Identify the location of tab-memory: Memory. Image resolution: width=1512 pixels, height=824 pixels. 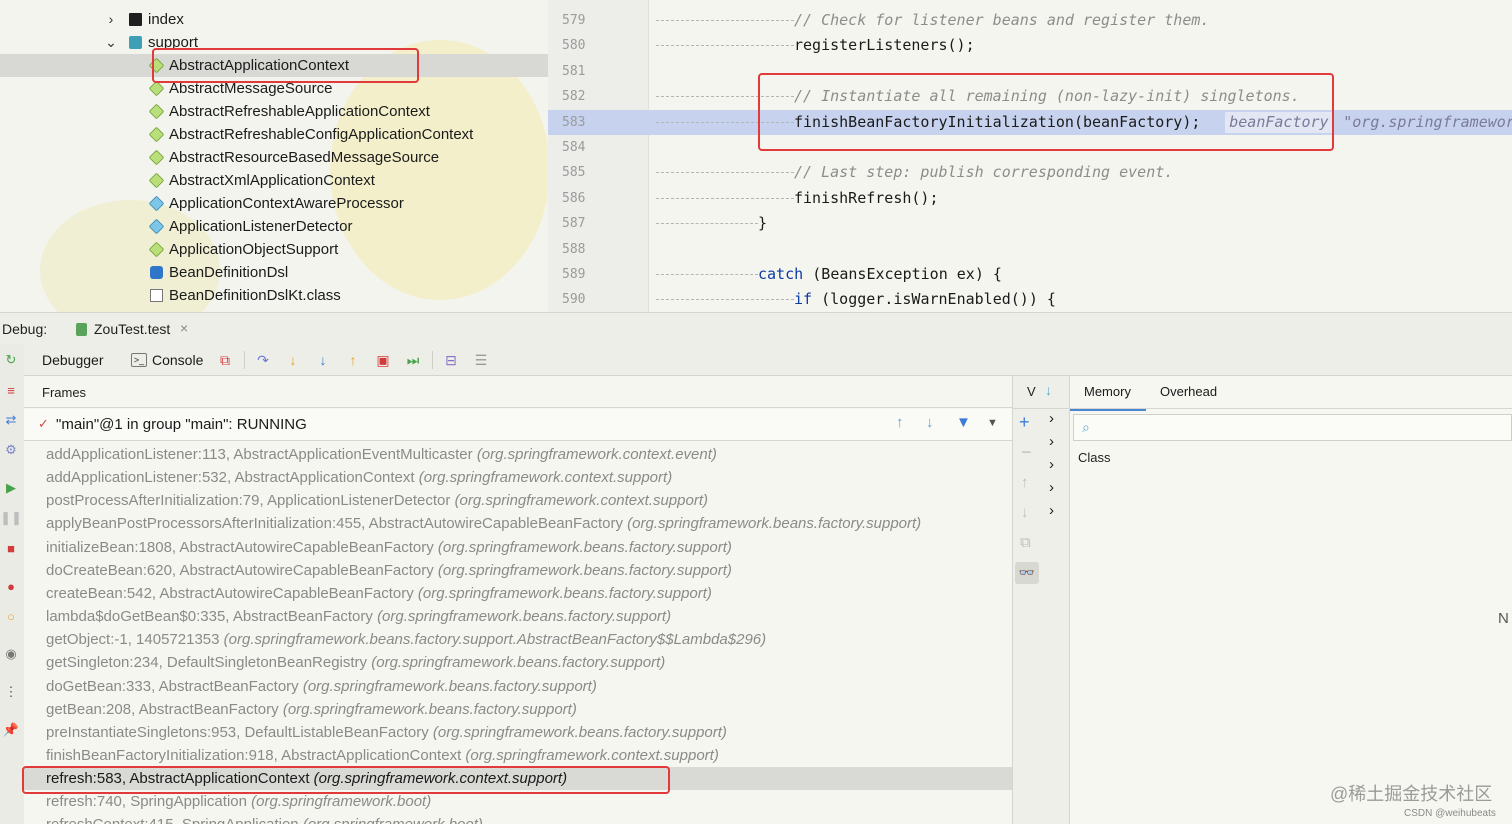
(1108, 393).